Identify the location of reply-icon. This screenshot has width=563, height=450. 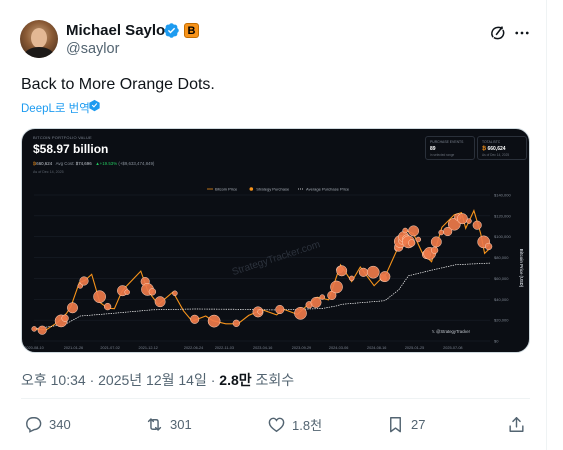
(34, 424).